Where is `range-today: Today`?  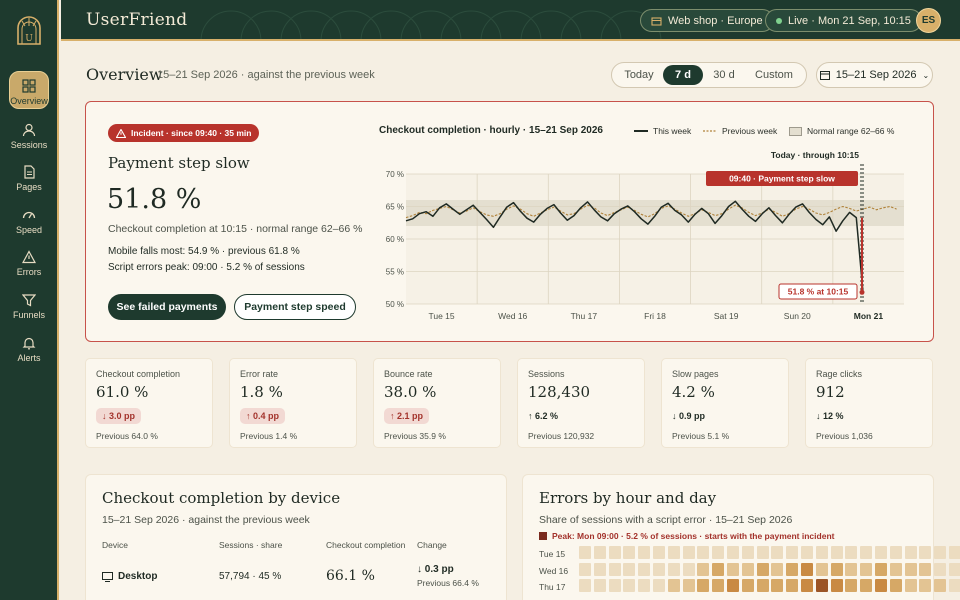 range-today: Today is located at coordinates (639, 75).